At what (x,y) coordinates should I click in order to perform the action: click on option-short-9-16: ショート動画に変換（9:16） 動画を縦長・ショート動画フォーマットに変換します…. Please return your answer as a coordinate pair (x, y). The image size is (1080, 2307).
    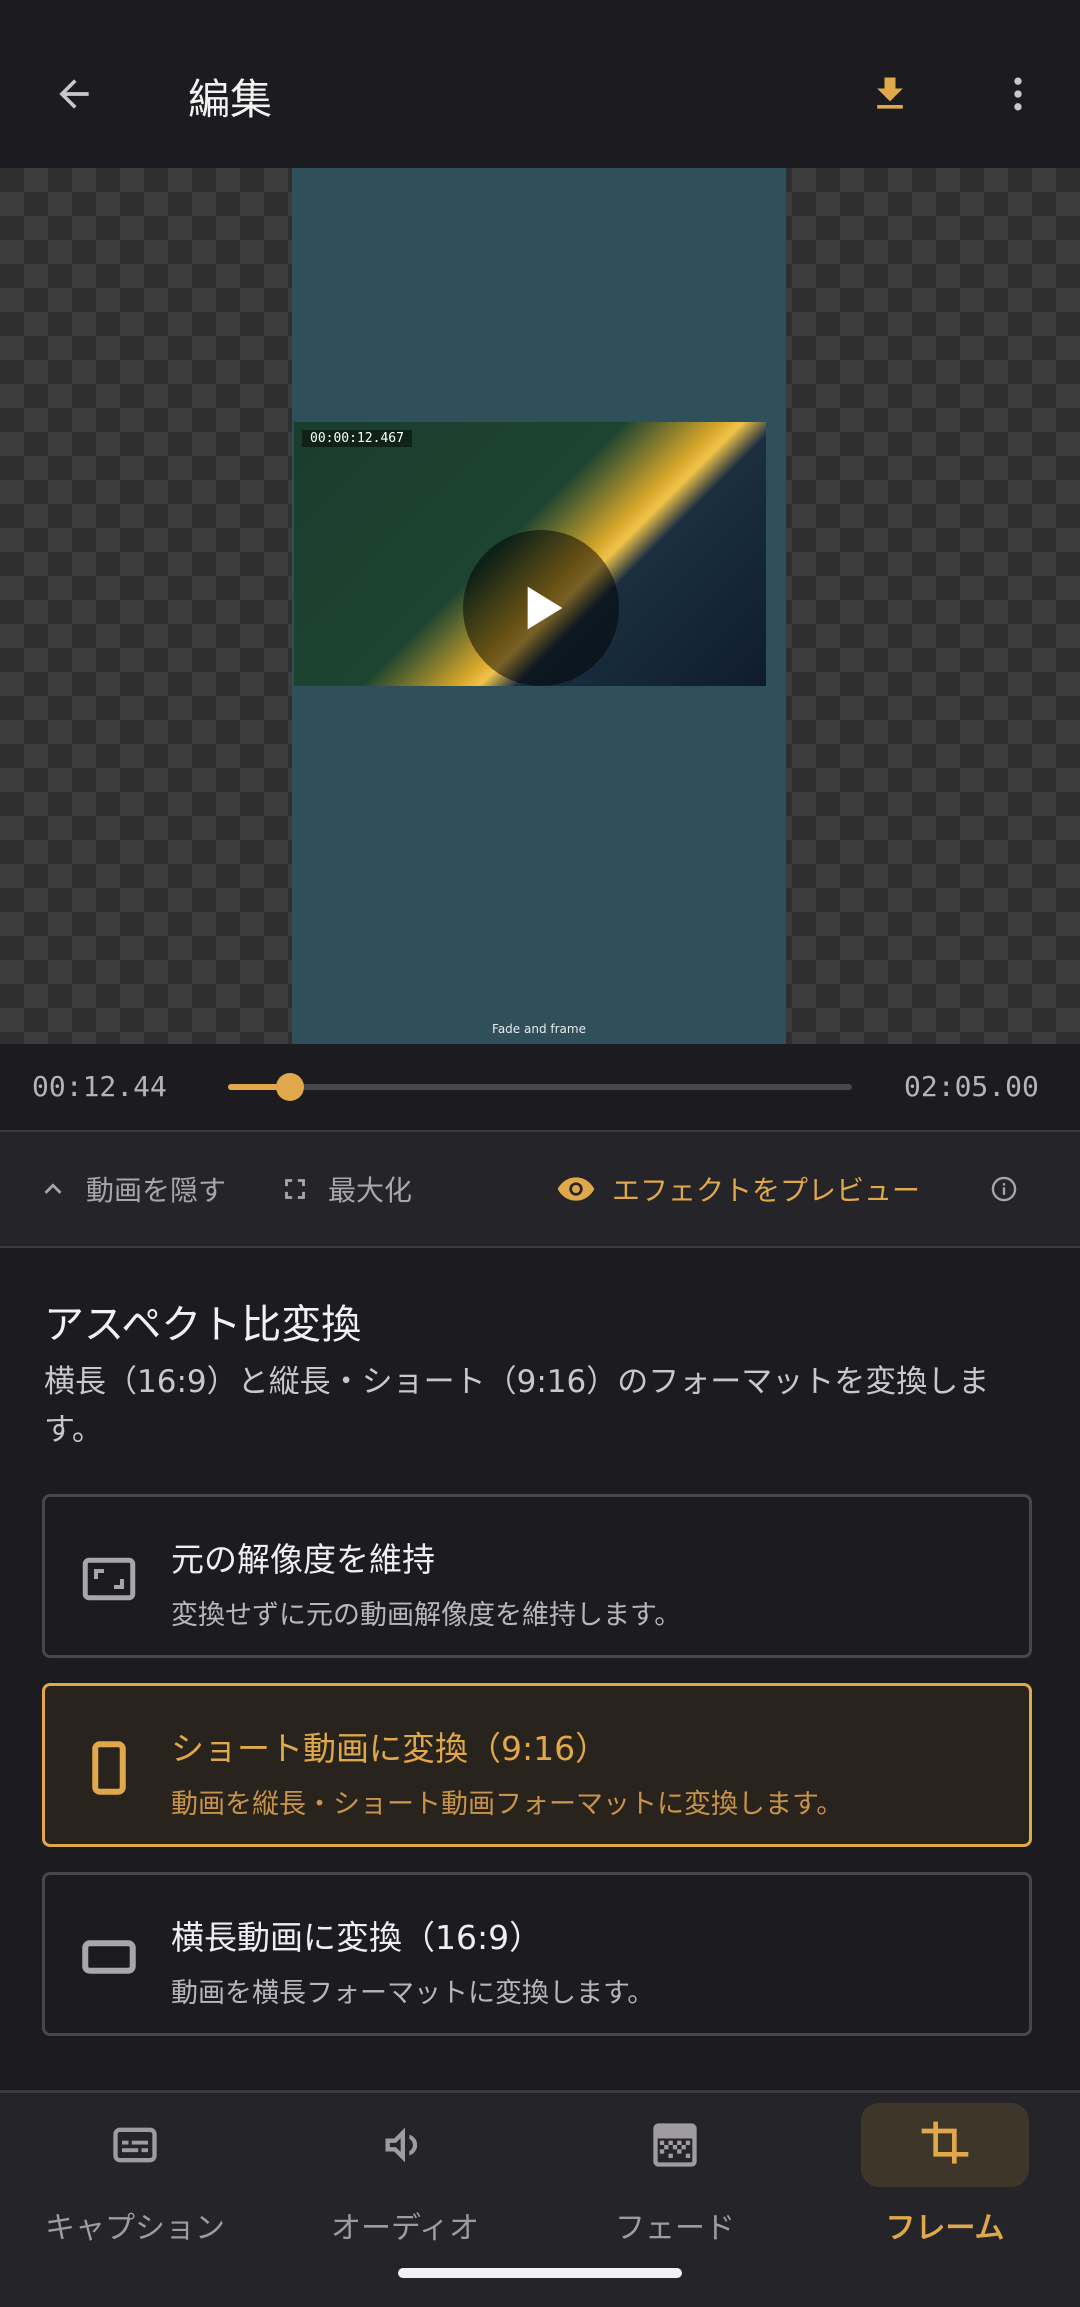
    Looking at the image, I should click on (537, 1765).